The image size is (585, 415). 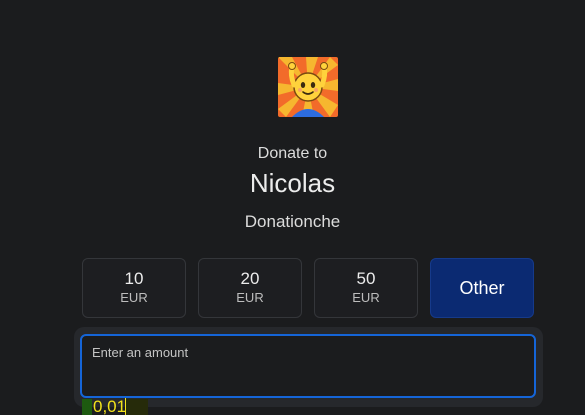 I want to click on other-amount-button: Other, so click(x=482, y=288).